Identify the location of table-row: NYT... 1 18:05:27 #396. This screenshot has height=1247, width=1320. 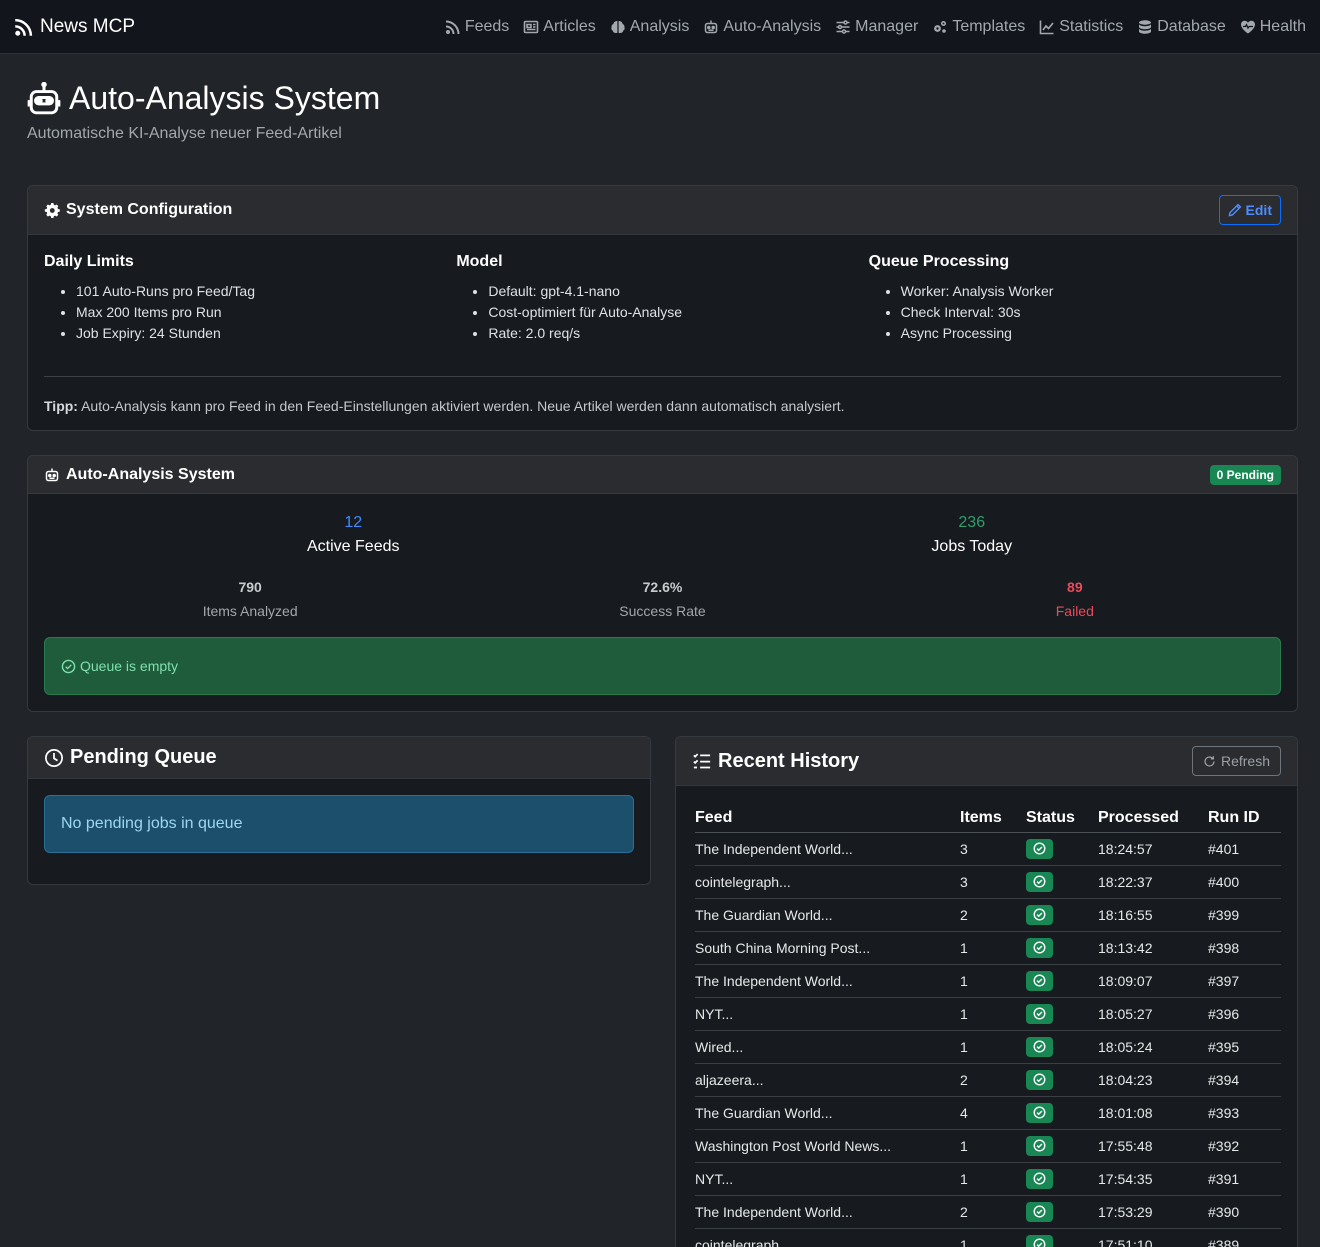
(988, 1014).